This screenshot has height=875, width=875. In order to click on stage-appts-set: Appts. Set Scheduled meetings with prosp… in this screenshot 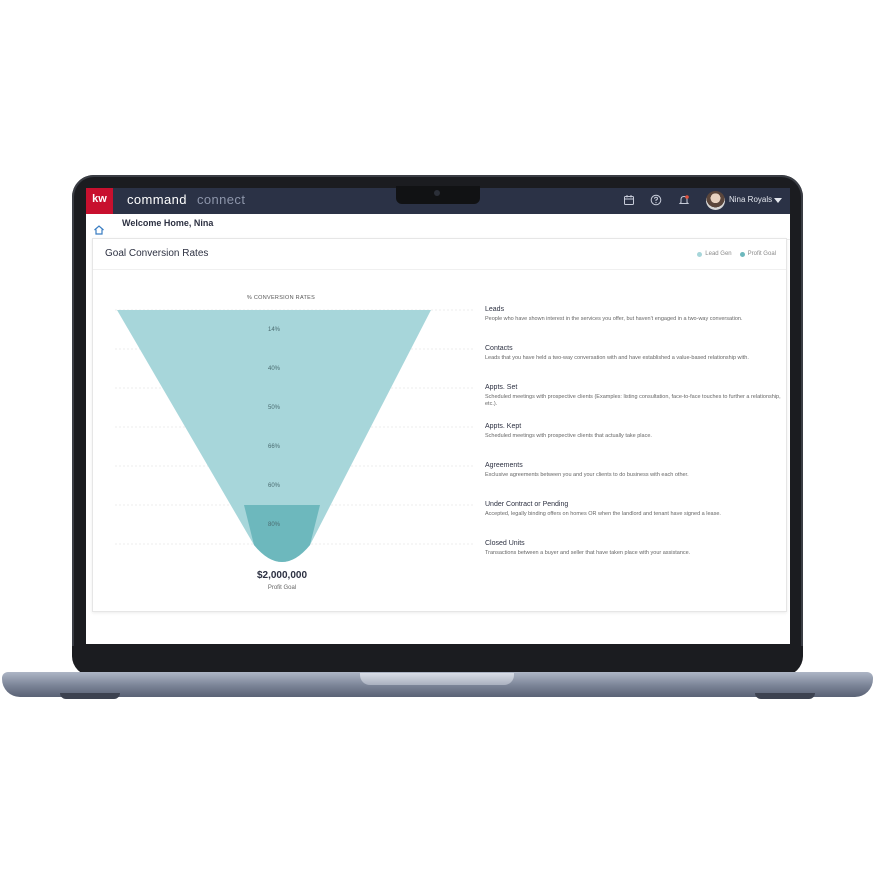, I will do `click(635, 396)`.